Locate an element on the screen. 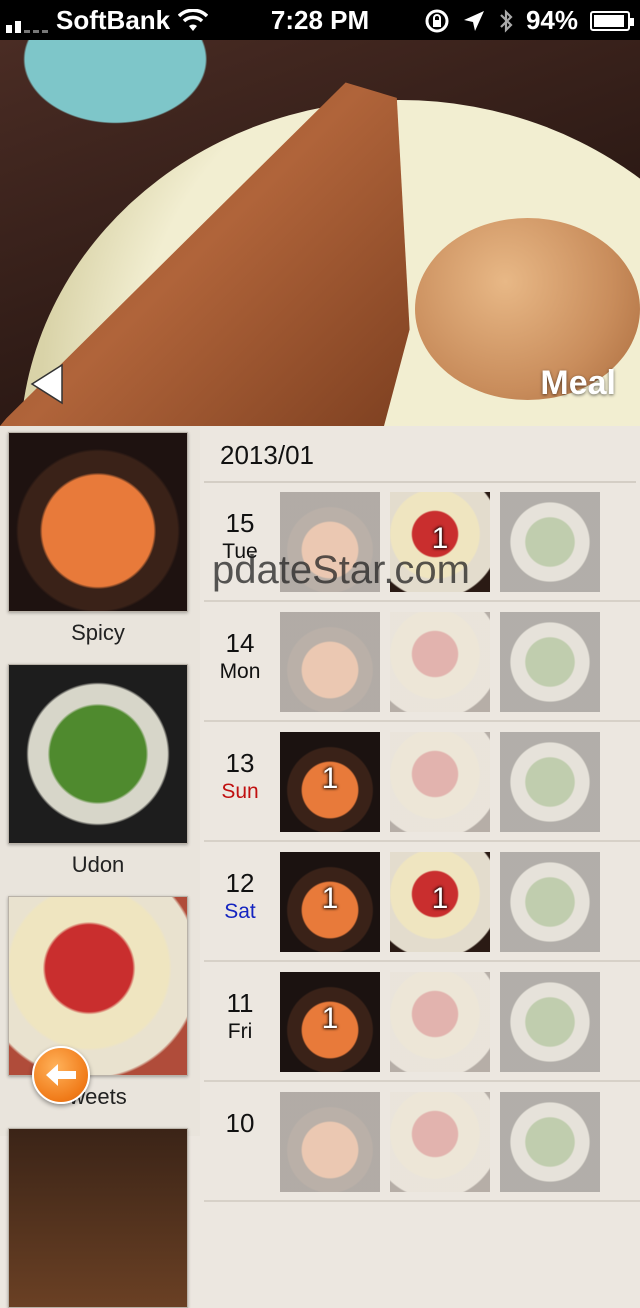 Image resolution: width=640 pixels, height=1308 pixels. day-weekday: Mon is located at coordinates (240, 671).